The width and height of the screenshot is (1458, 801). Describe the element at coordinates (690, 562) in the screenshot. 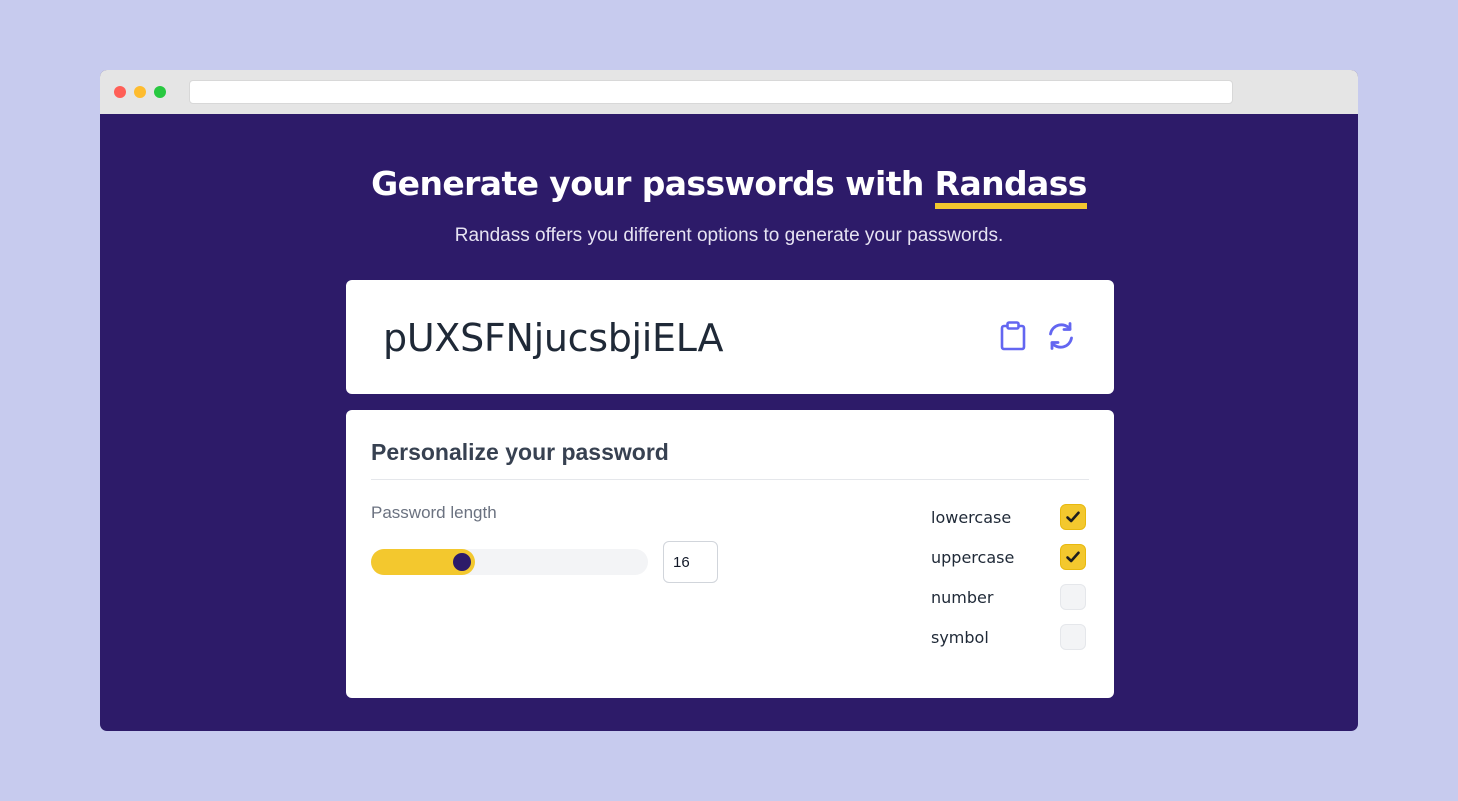

I see `length-input` at that location.